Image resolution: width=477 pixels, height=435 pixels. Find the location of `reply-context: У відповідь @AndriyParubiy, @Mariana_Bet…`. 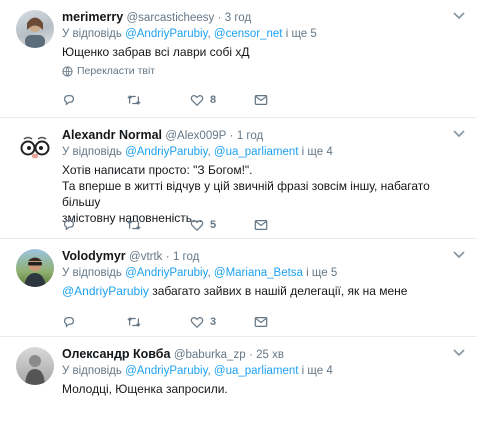

reply-context: У відповідь @AndriyParubiy, @Mariana_Bet… is located at coordinates (264, 273).